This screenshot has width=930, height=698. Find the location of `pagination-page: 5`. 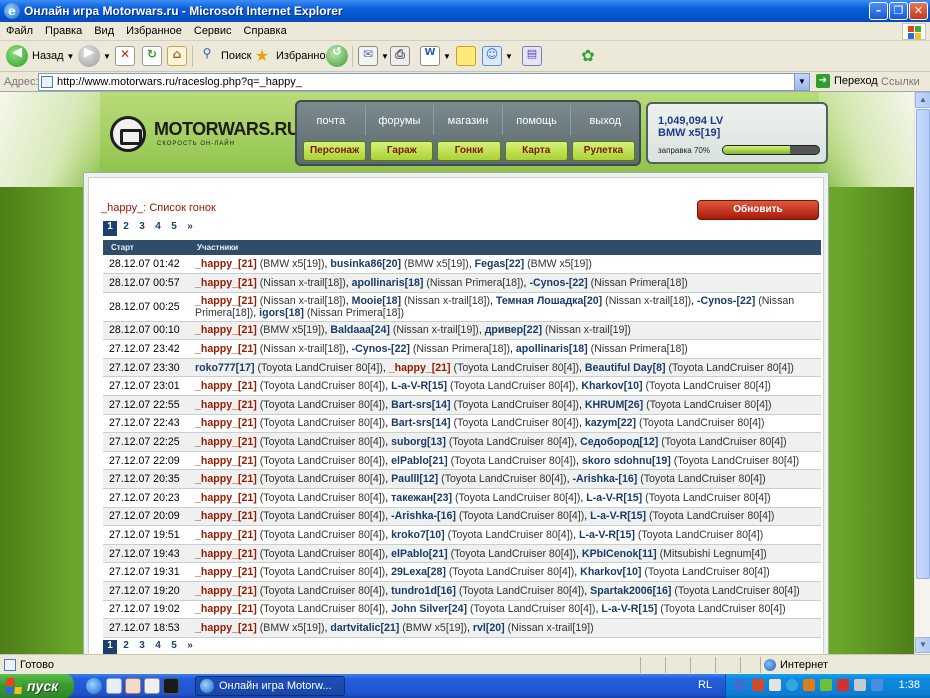

pagination-page: 5 is located at coordinates (174, 228).